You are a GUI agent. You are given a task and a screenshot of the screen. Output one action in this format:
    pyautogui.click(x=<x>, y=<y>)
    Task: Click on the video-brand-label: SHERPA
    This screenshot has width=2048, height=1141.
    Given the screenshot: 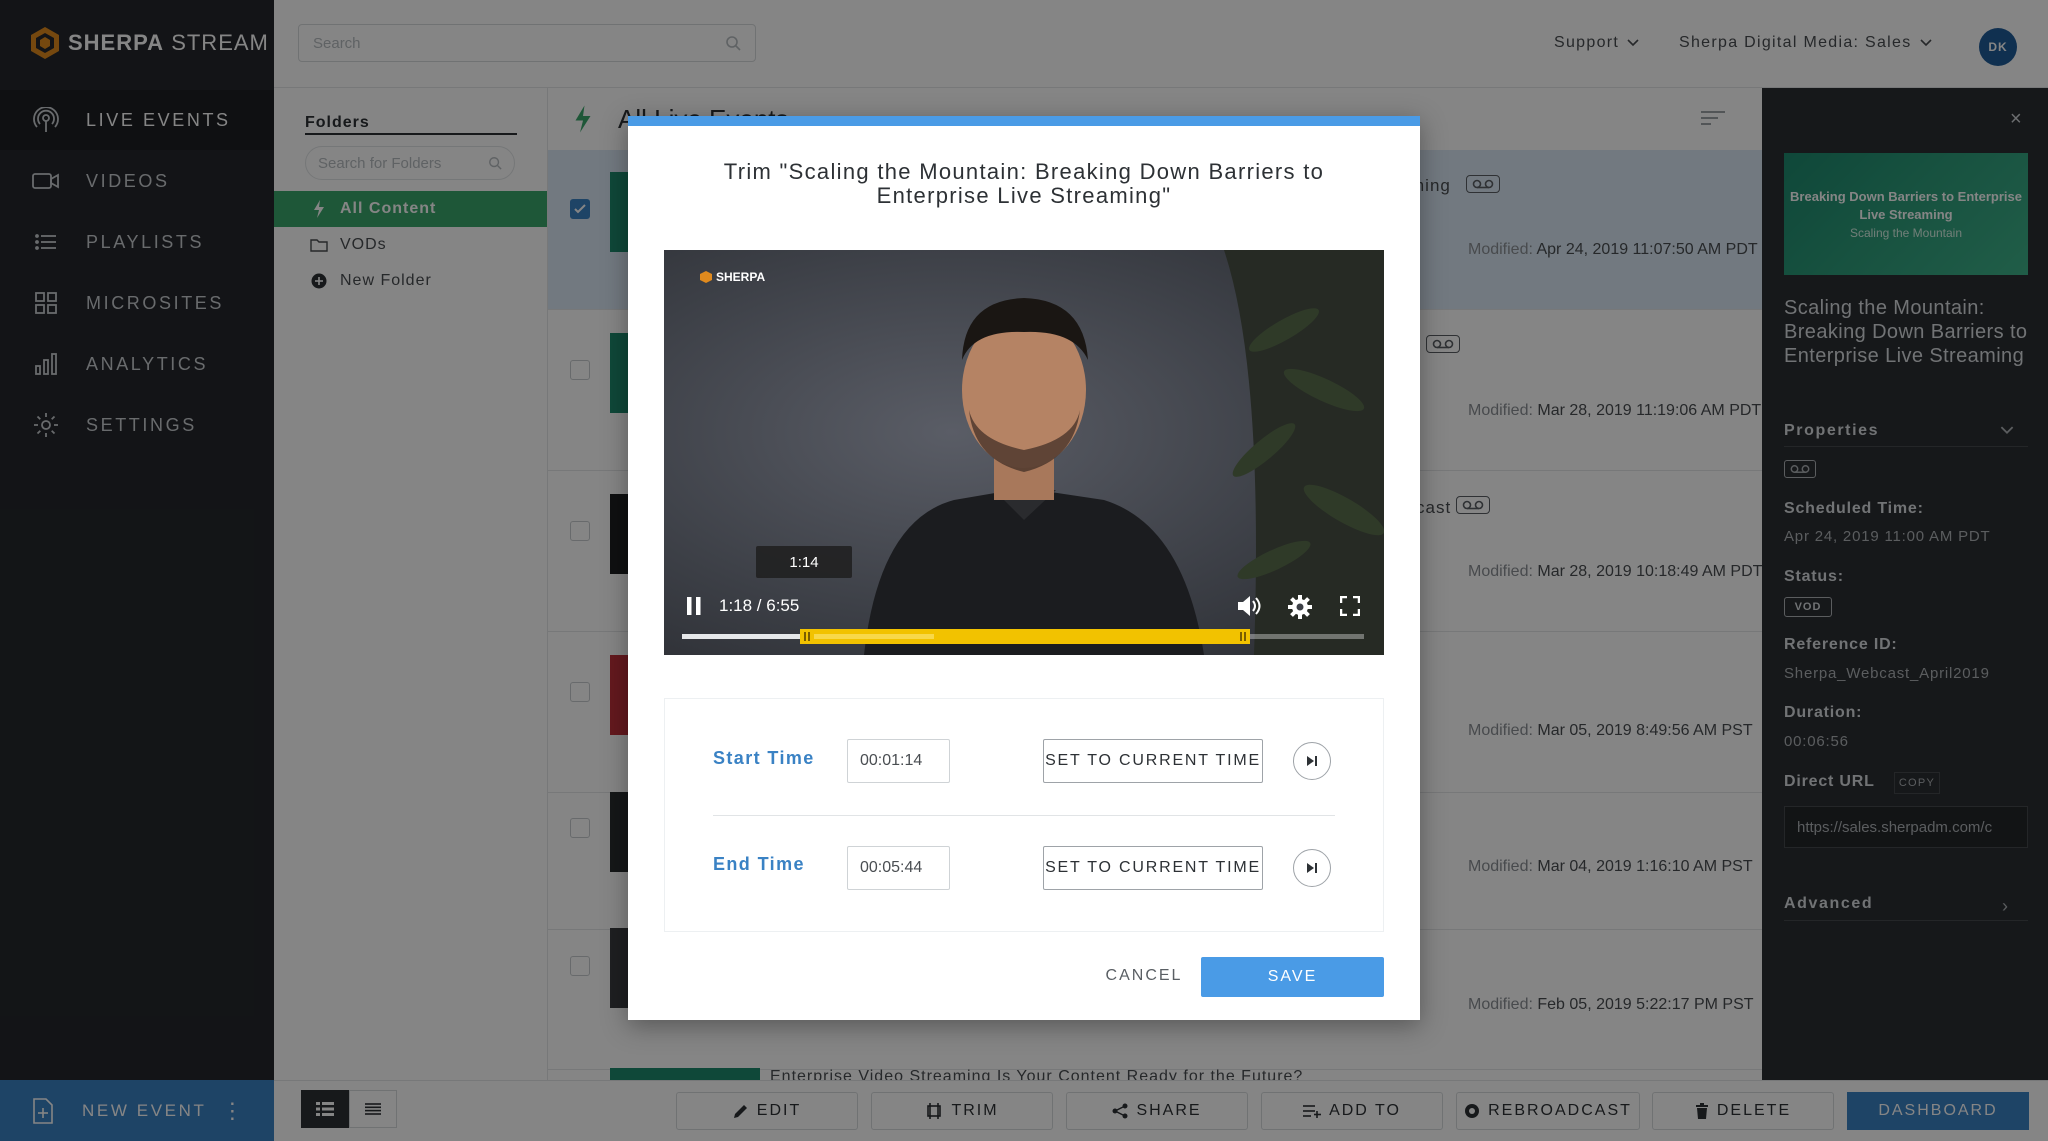 What is the action you would take?
    pyautogui.click(x=741, y=277)
    